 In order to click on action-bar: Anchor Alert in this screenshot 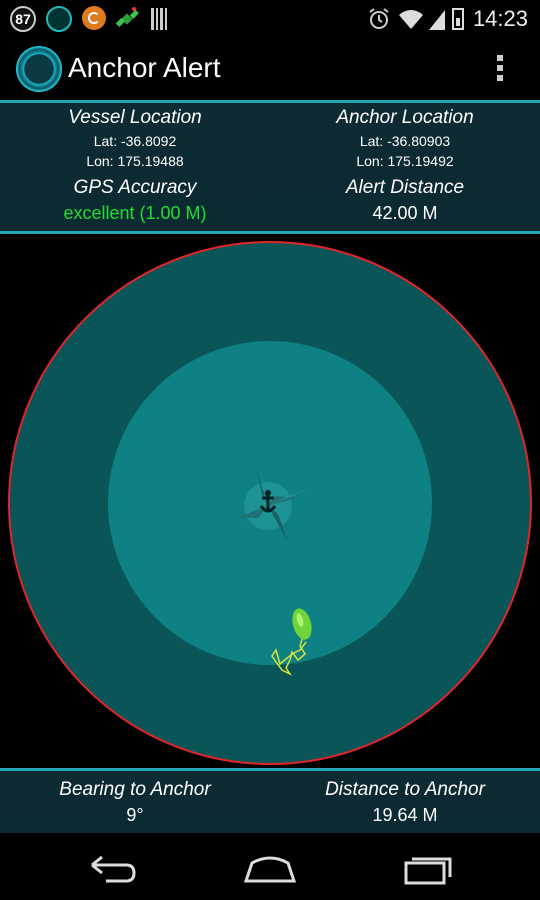, I will do `click(270, 69)`.